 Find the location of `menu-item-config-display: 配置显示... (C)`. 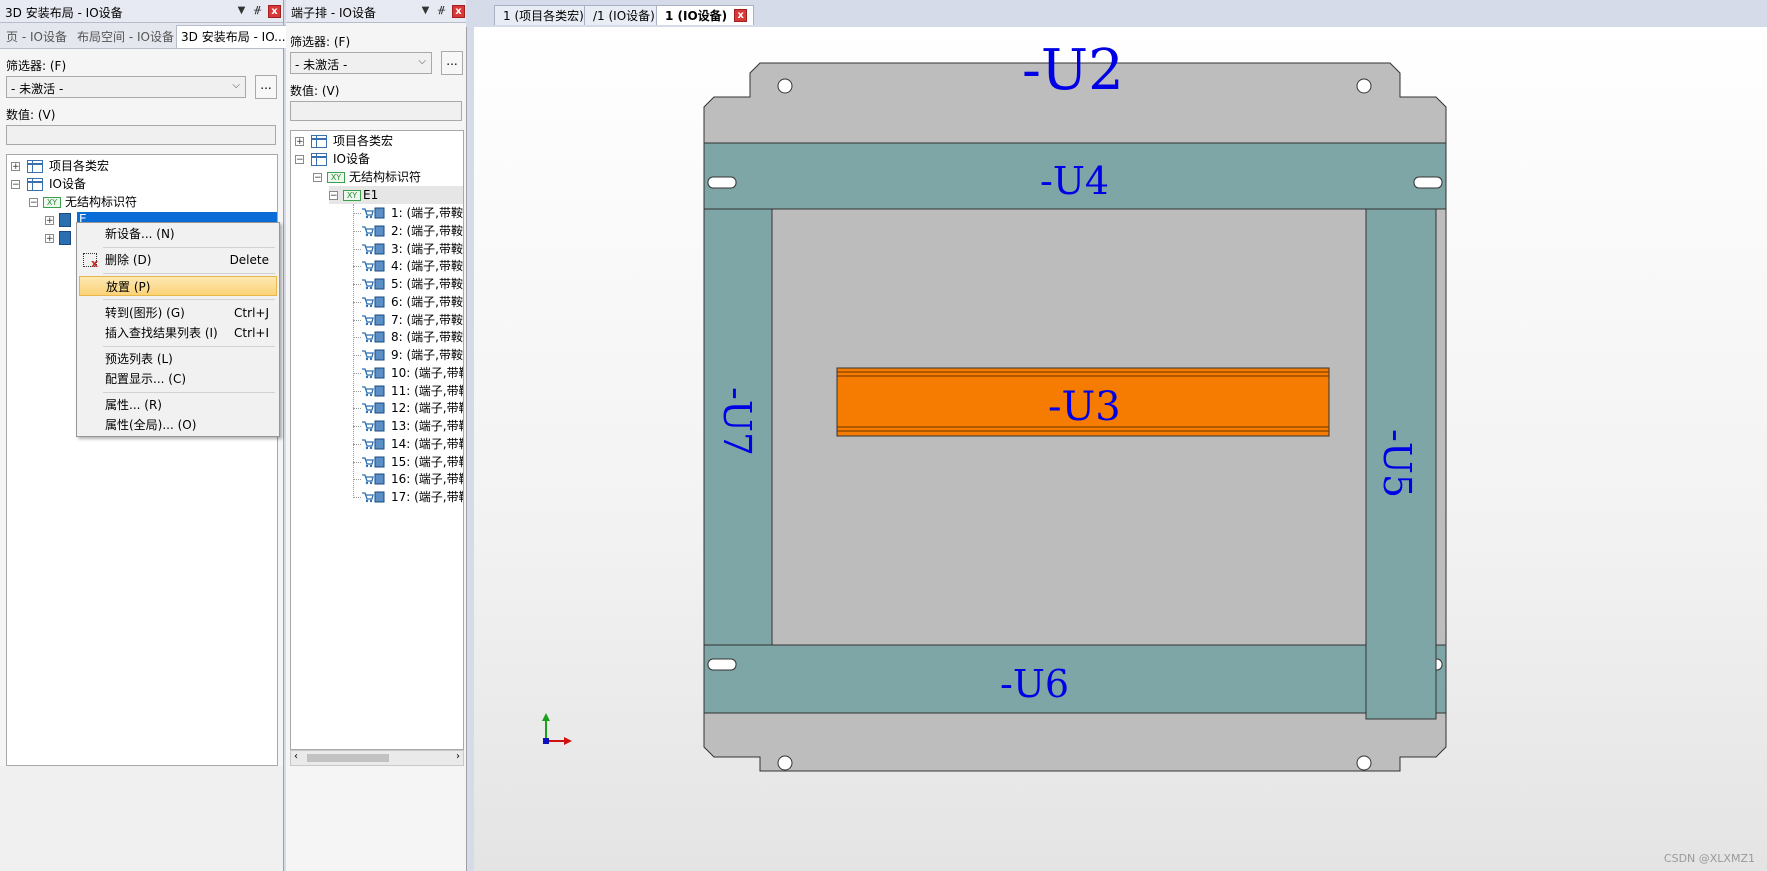

menu-item-config-display: 配置显示... (C) is located at coordinates (178, 379).